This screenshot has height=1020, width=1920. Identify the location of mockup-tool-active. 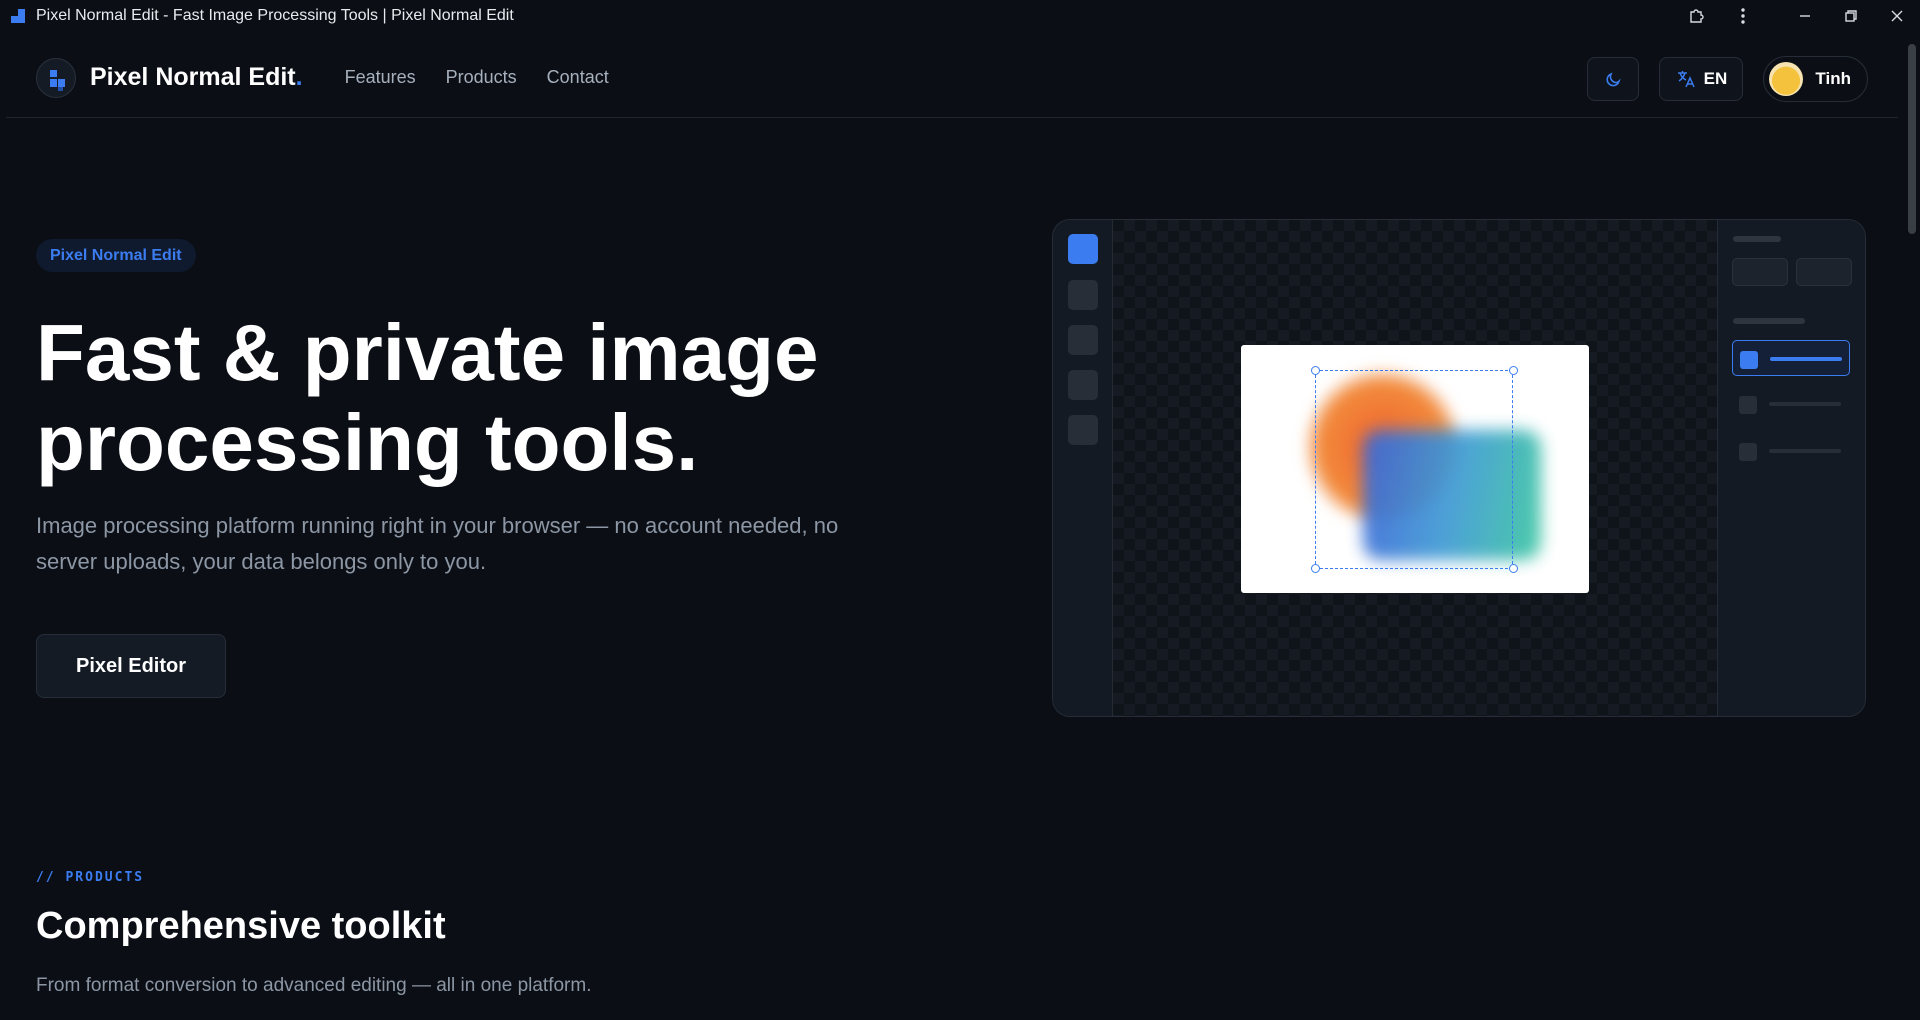
(1083, 249).